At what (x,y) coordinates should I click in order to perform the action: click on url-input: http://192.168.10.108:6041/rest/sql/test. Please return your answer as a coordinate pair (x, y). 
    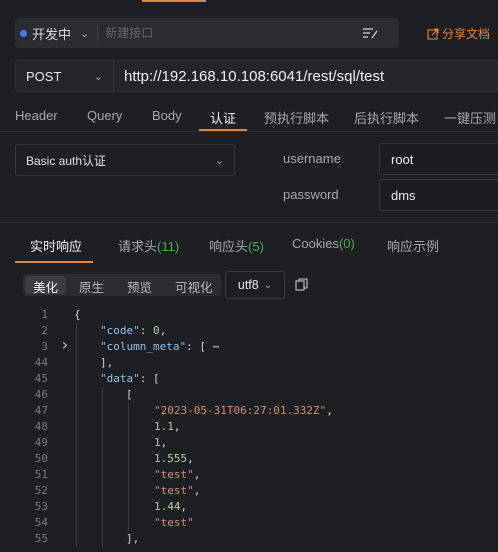
    Looking at the image, I should click on (254, 76).